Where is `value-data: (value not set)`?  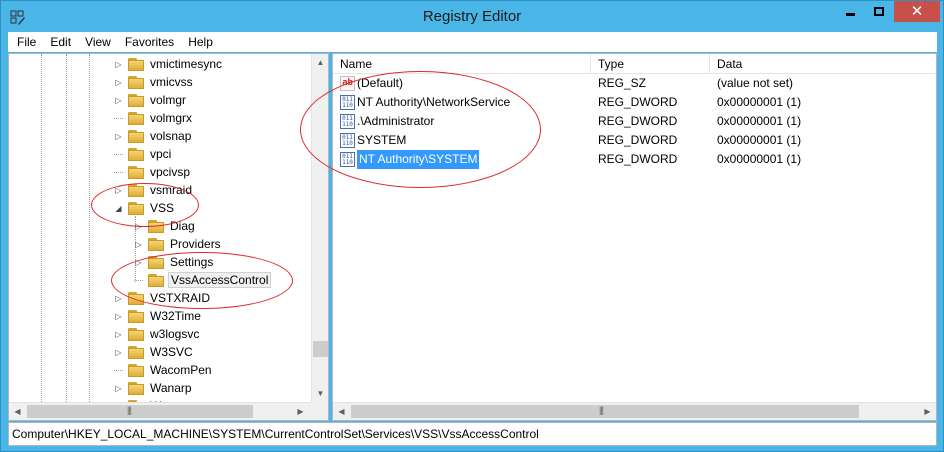 value-data: (value not set) is located at coordinates (755, 83).